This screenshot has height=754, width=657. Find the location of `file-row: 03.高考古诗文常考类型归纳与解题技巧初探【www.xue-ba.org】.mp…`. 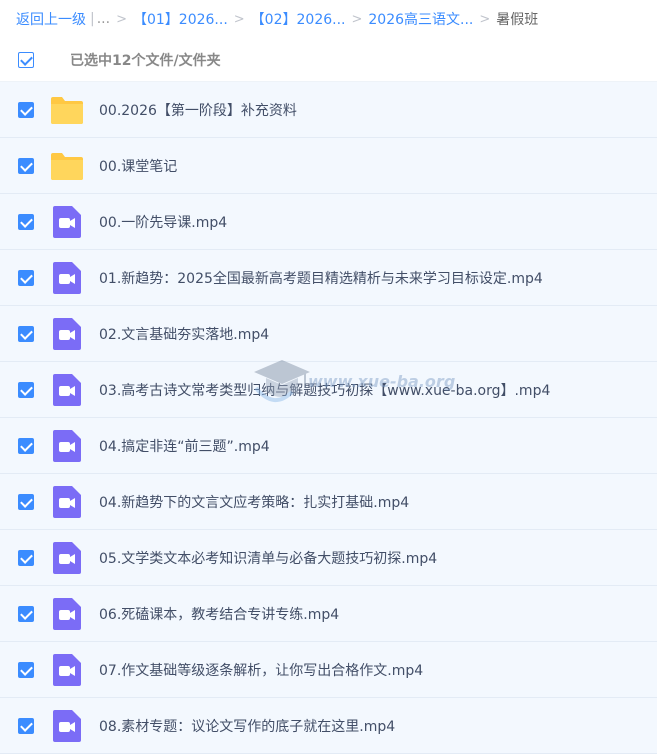

file-row: 03.高考古诗文常考类型归纳与解题技巧初探【www.xue-ba.org】.mp… is located at coordinates (328, 390).